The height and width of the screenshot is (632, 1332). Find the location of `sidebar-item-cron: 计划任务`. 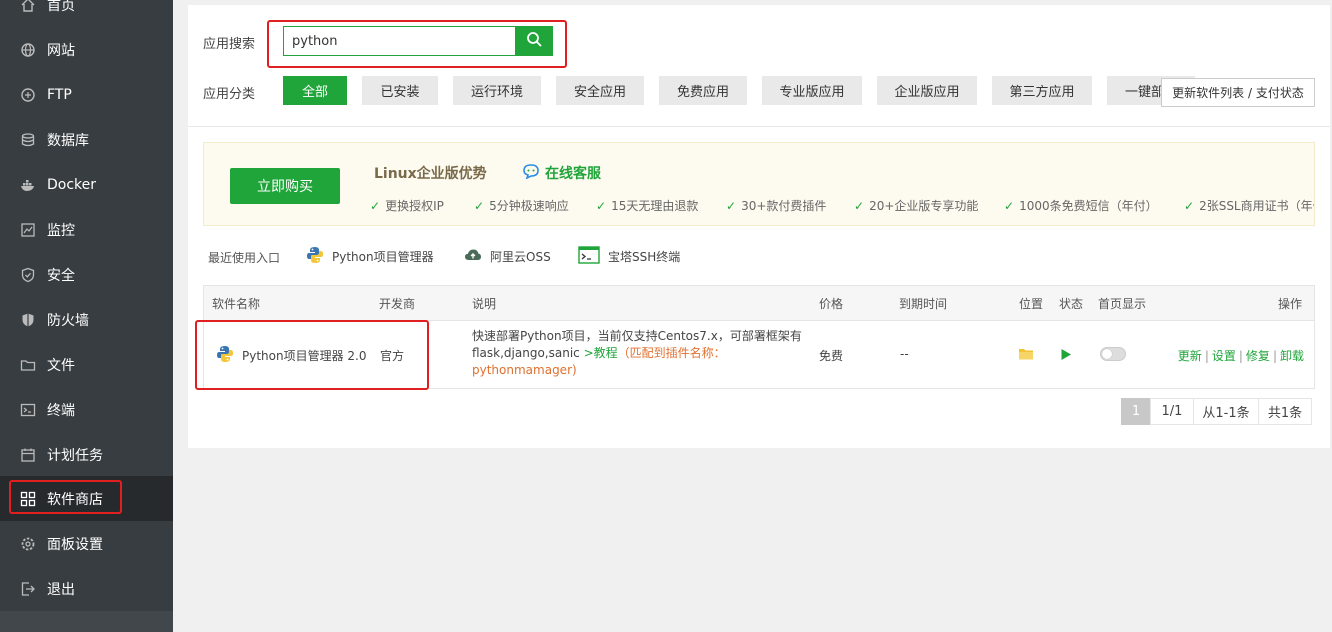

sidebar-item-cron: 计划任务 is located at coordinates (86, 454).